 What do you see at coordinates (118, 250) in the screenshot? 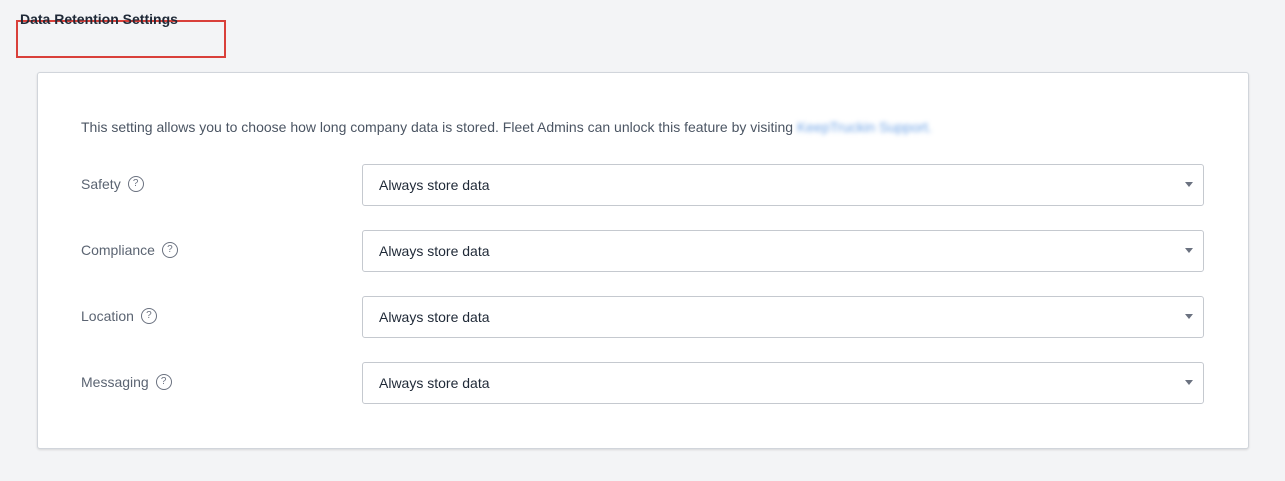
I see `compliance-label-text: Compliance` at bounding box center [118, 250].